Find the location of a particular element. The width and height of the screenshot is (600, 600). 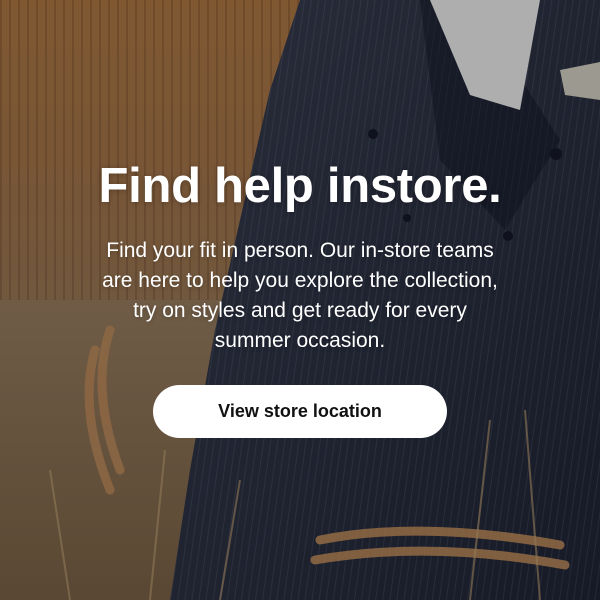

view-store-location-button: View store location is located at coordinates (300, 411).